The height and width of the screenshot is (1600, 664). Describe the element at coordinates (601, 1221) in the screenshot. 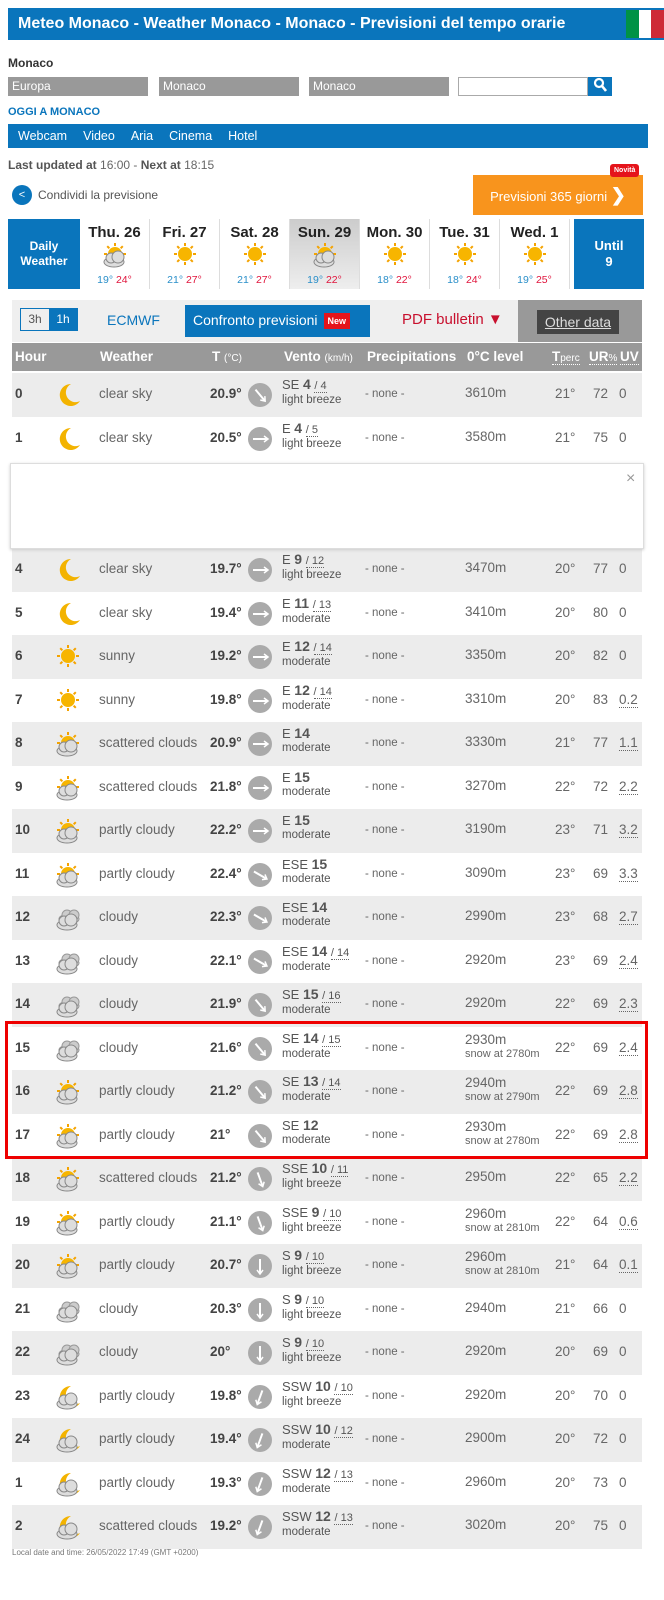

I see `humidity: 64` at that location.